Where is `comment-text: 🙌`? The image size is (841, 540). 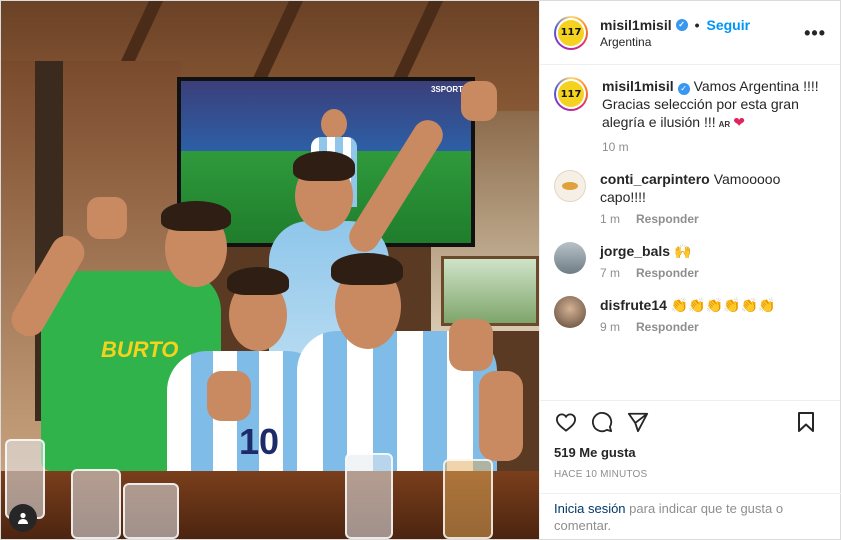 comment-text: 🙌 is located at coordinates (683, 251).